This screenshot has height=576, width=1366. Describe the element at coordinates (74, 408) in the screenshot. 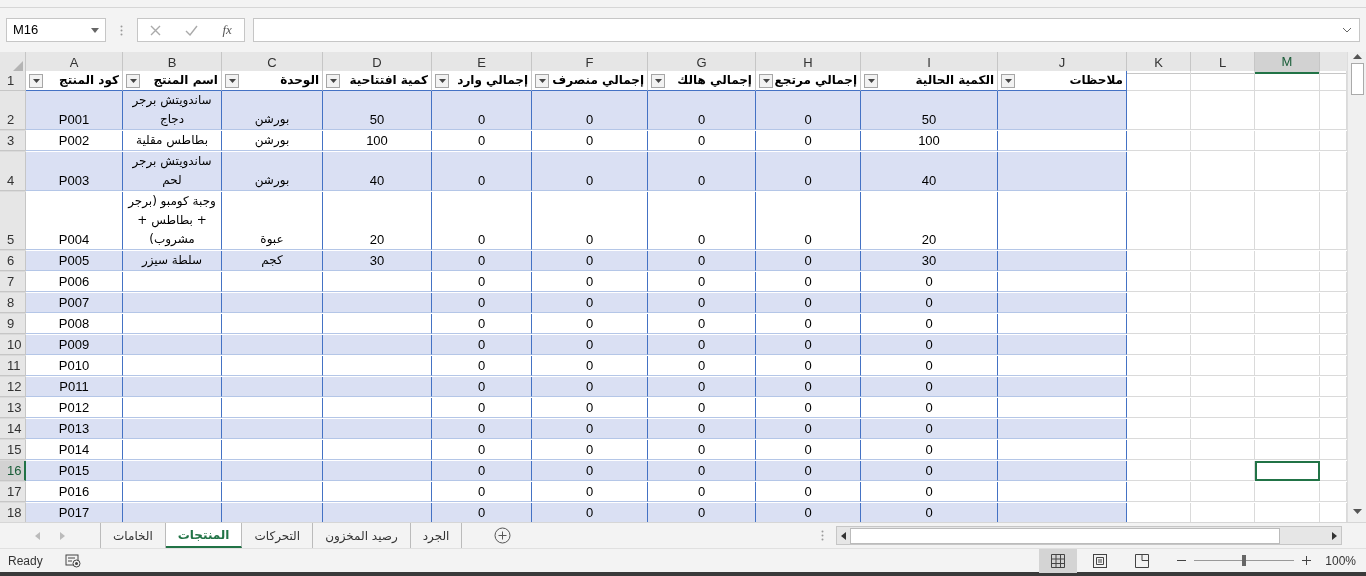

I see `table-cell: P012` at that location.